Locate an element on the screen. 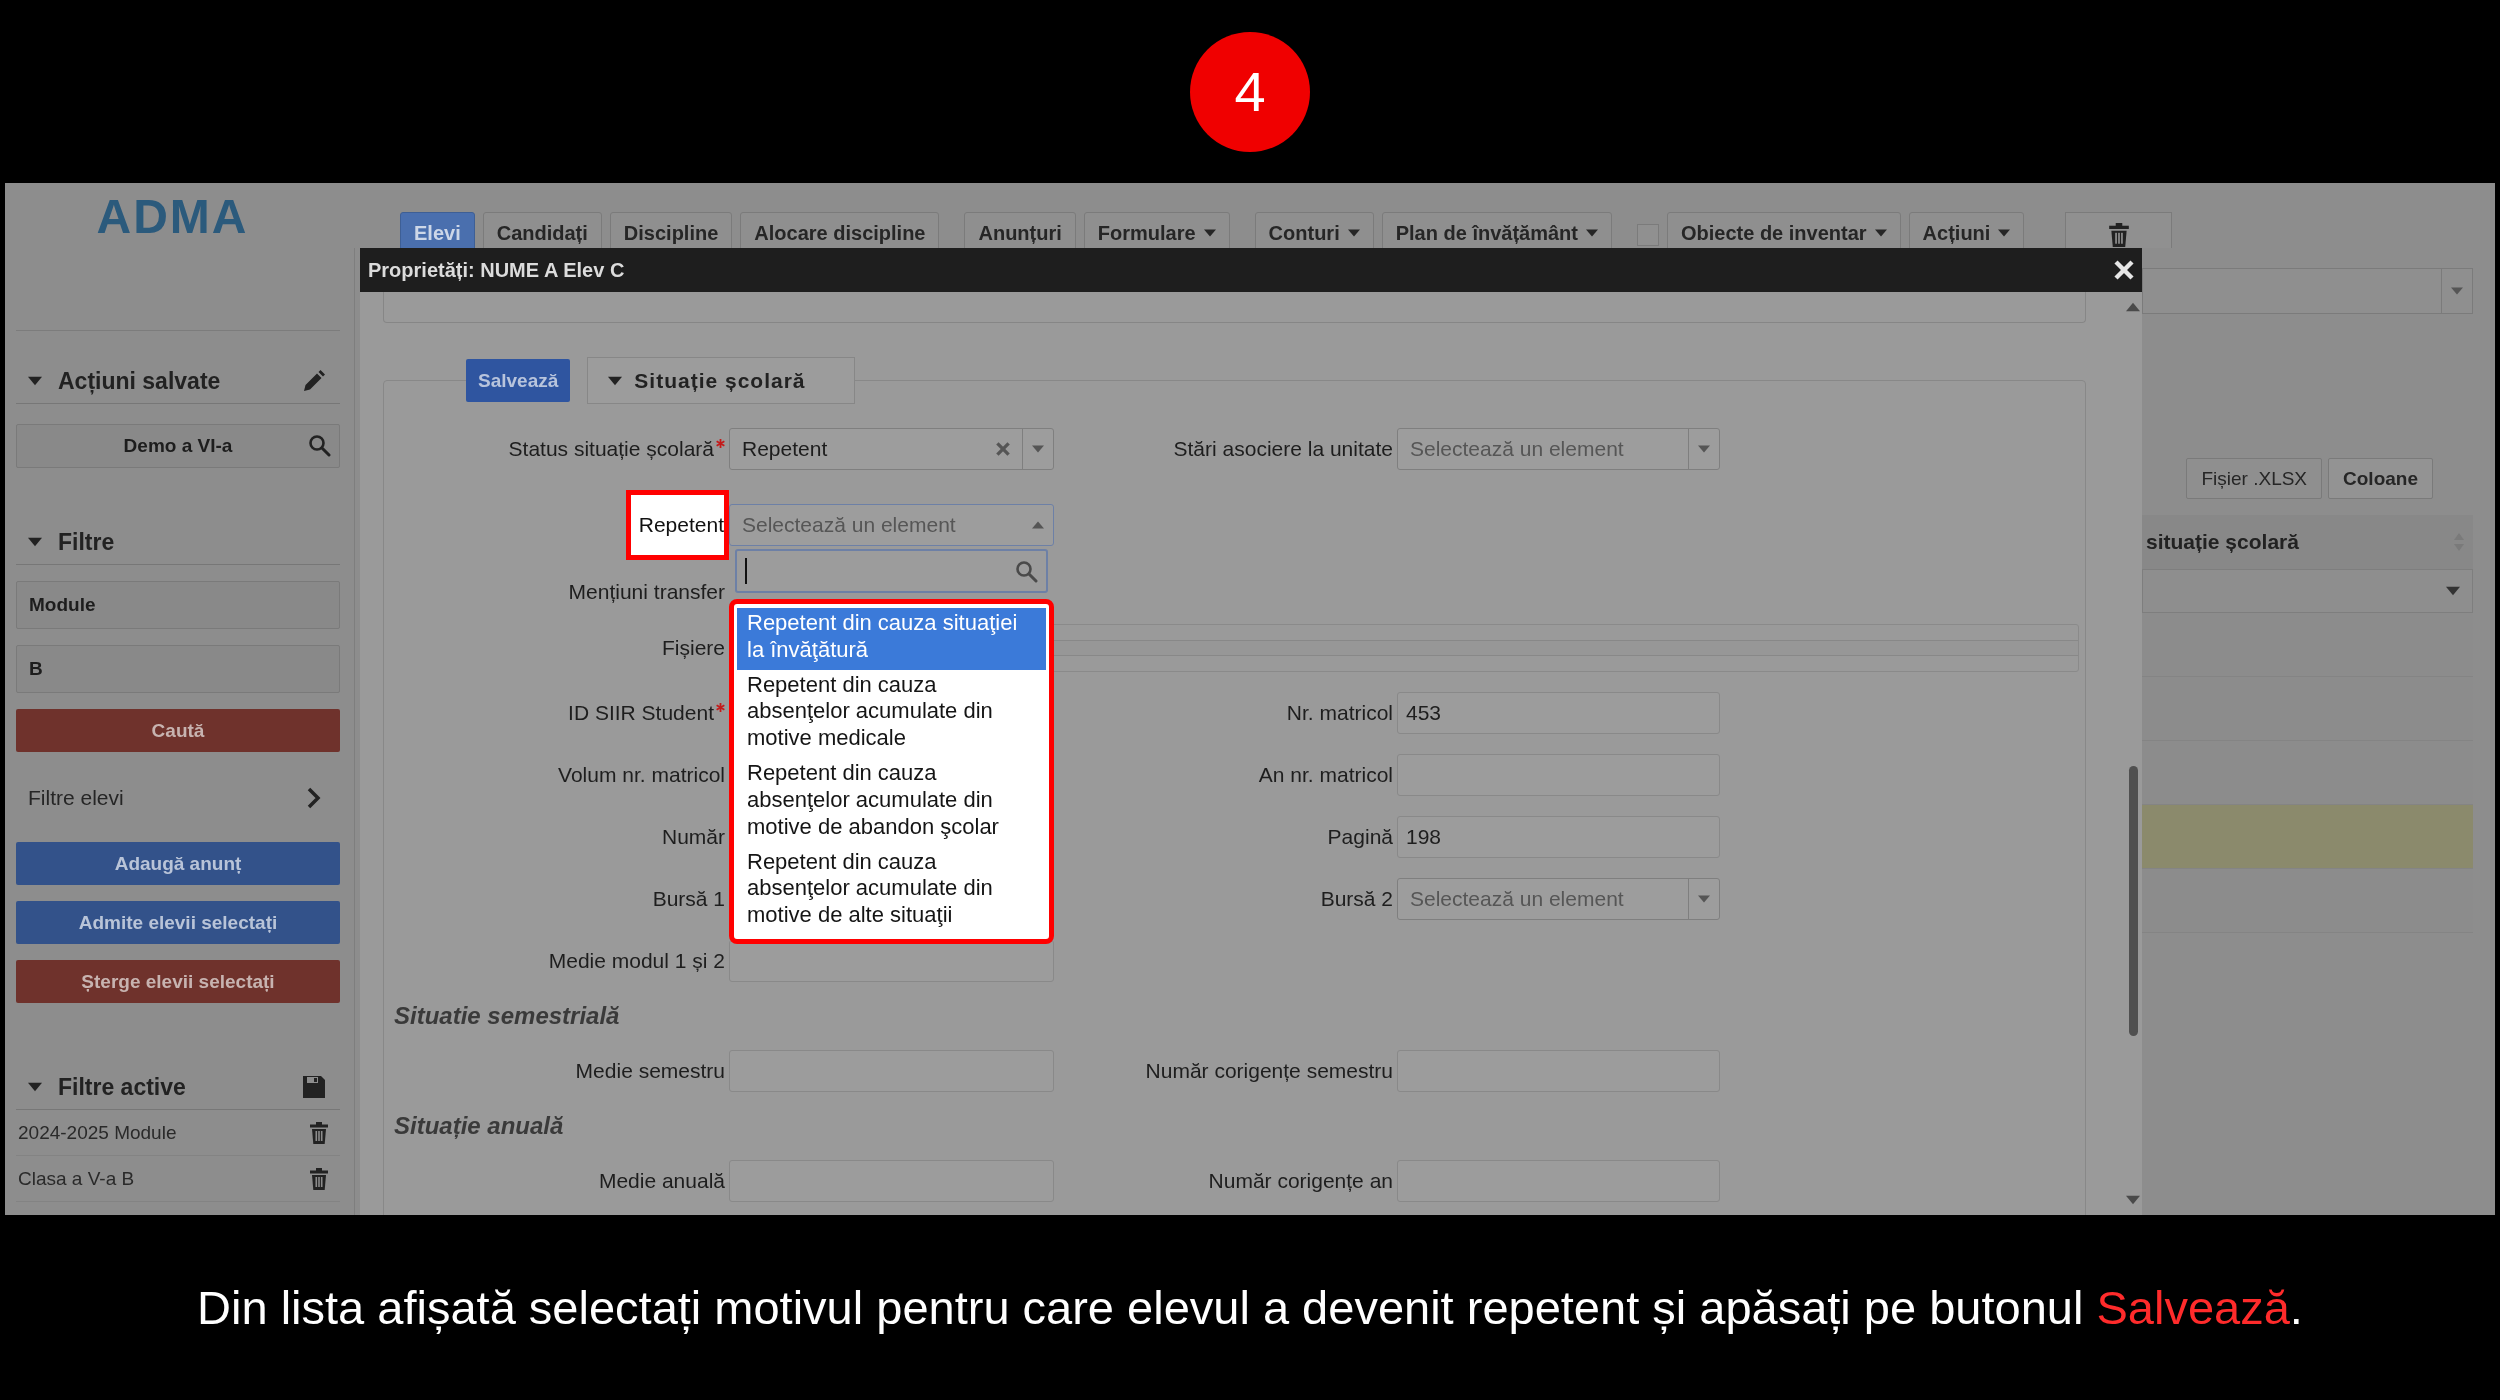 The width and height of the screenshot is (2500, 1400). nav-tab: Candidați is located at coordinates (542, 230).